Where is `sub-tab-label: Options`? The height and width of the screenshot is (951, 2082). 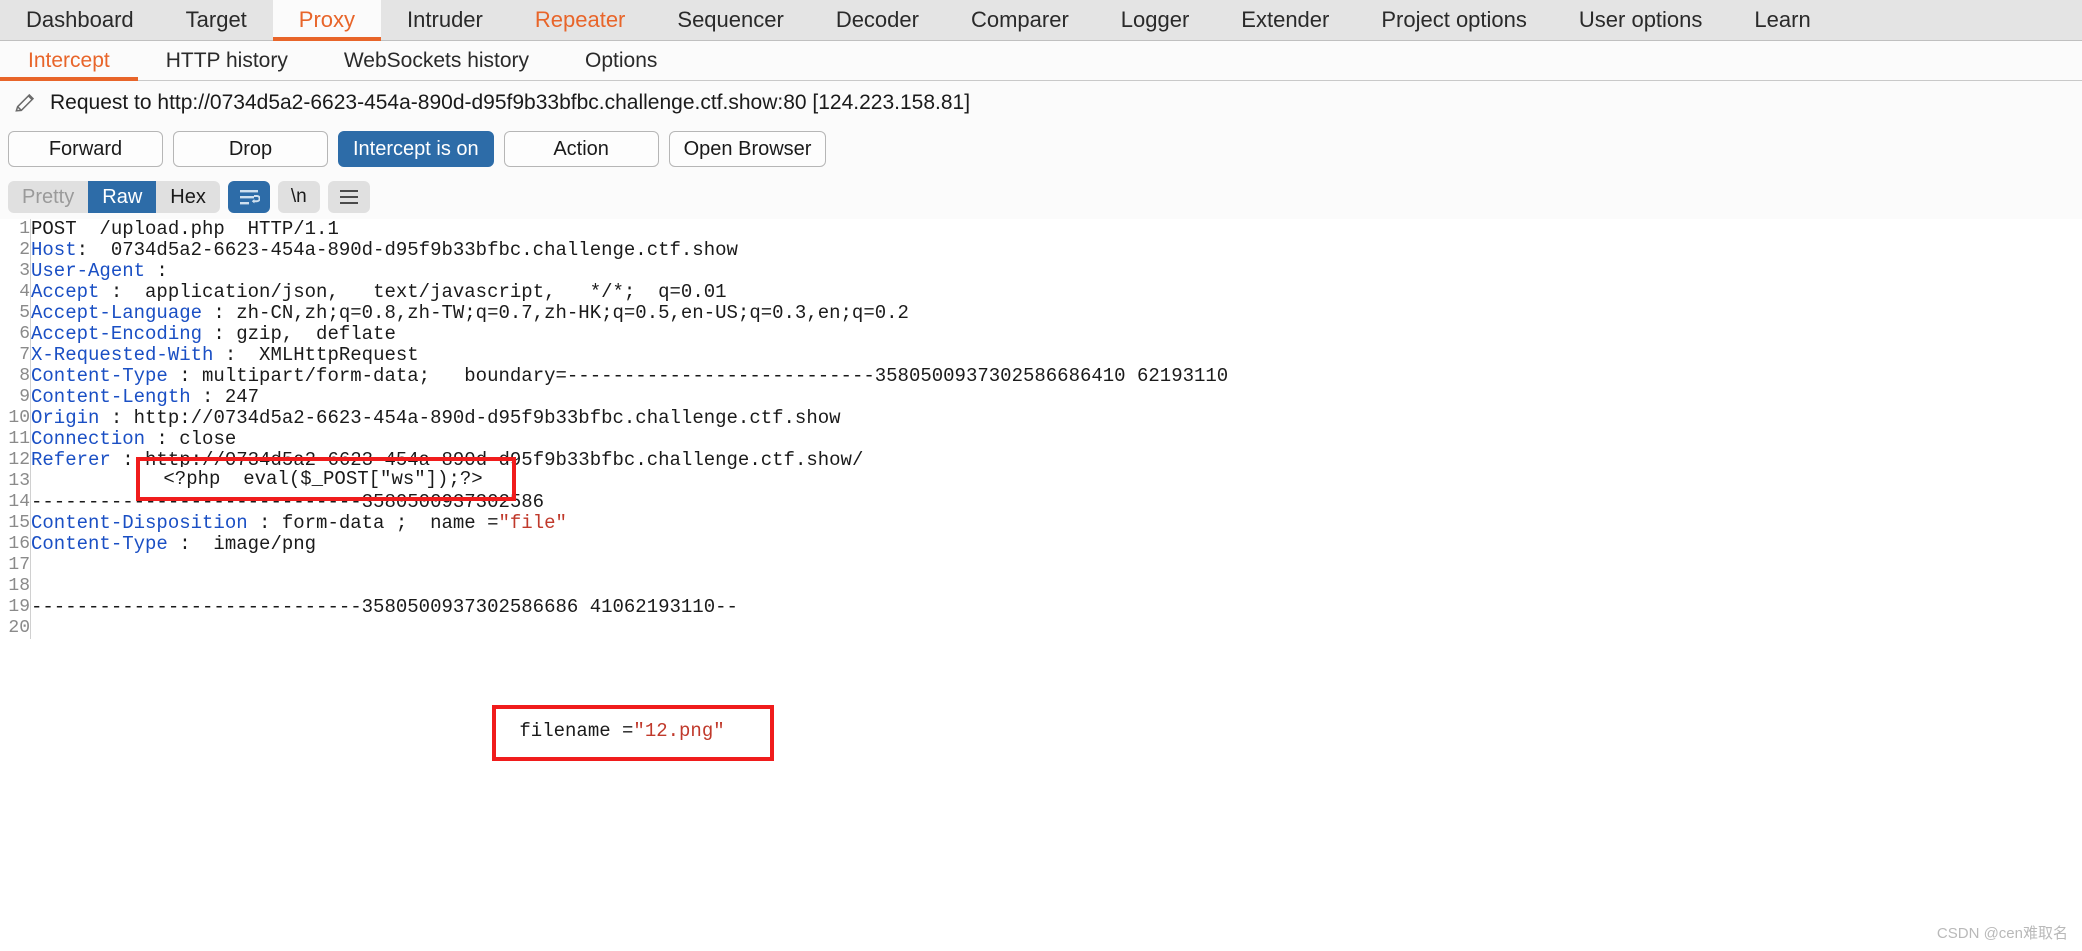
sub-tab-label: Options is located at coordinates (621, 60).